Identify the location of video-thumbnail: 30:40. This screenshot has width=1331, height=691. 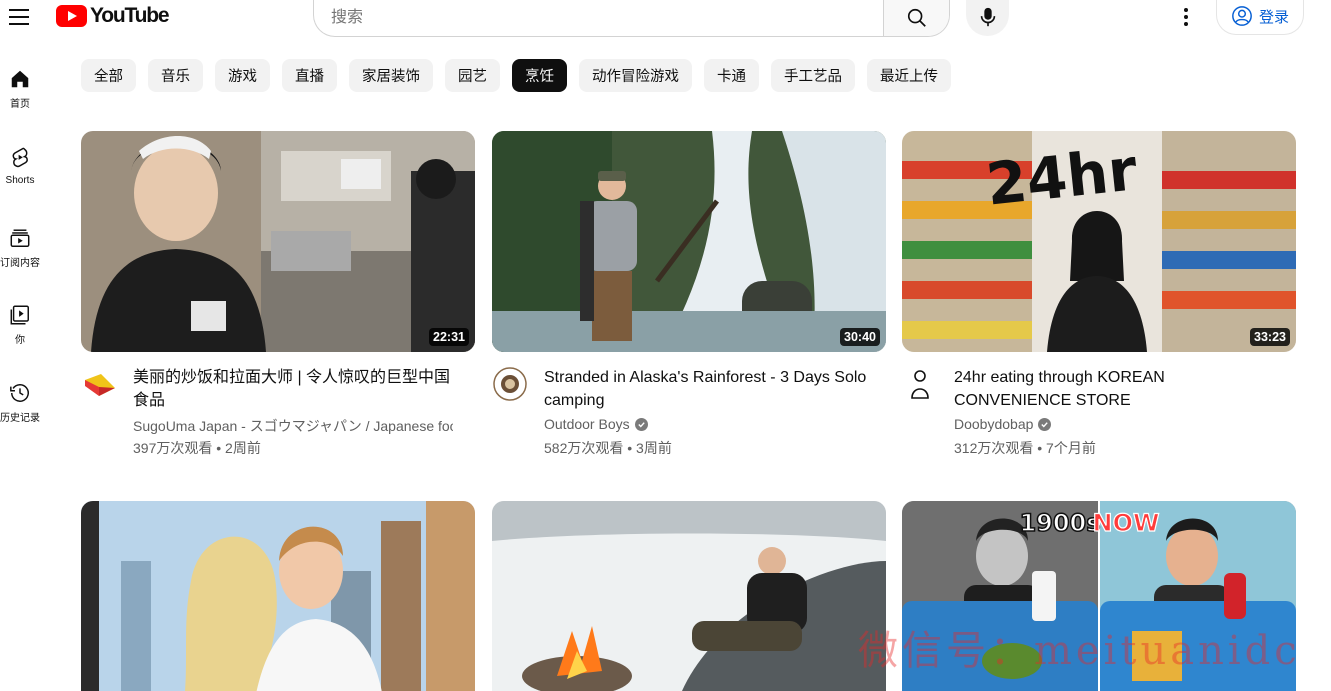
(689, 241).